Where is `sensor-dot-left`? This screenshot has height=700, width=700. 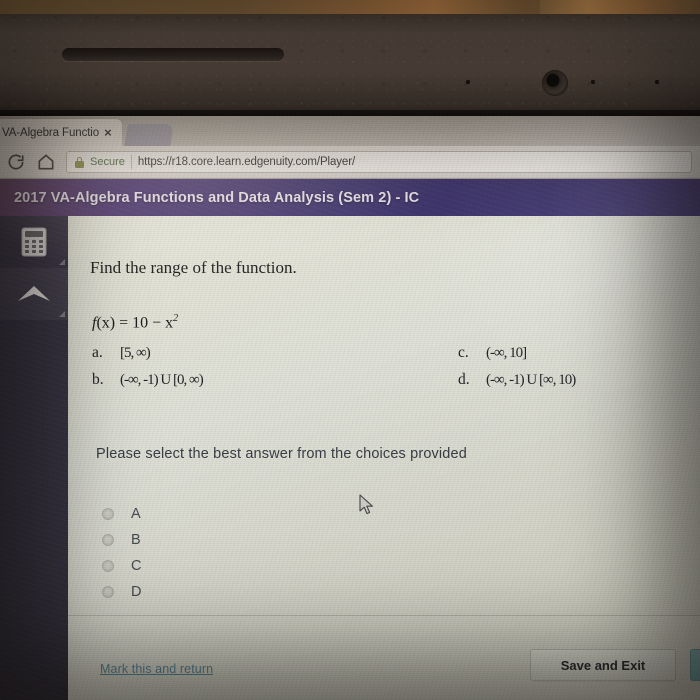
sensor-dot-left is located at coordinates (468, 82).